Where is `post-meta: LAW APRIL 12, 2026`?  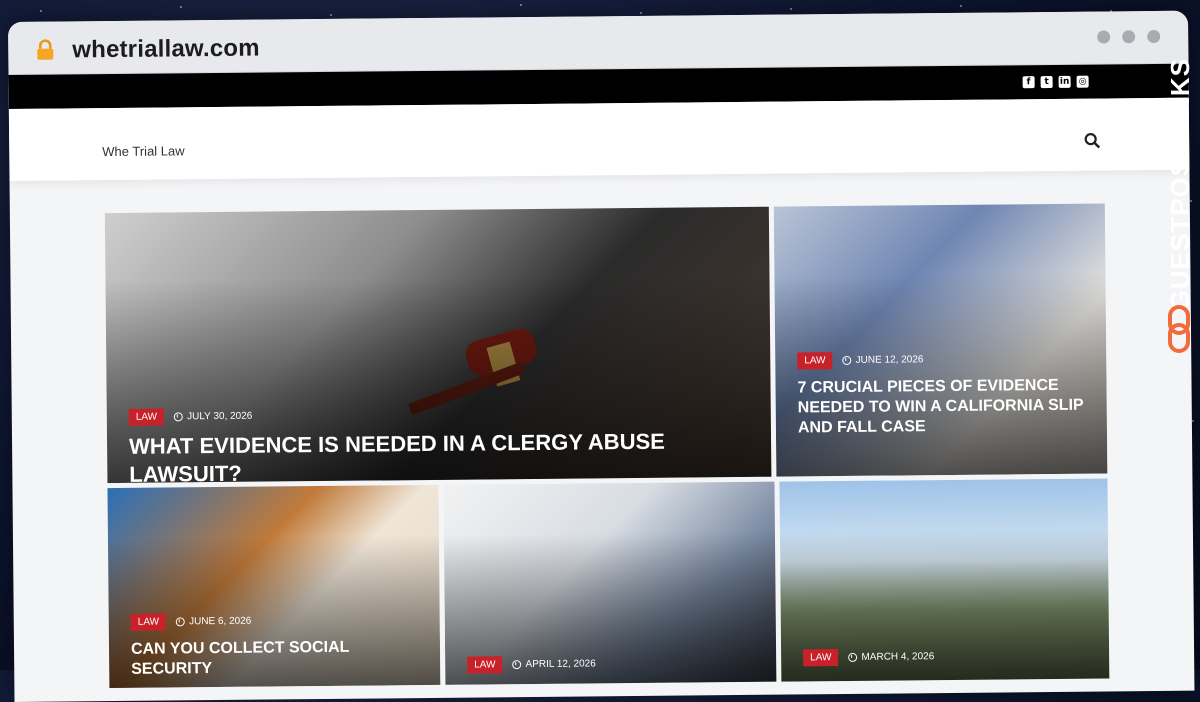 post-meta: LAW APRIL 12, 2026 is located at coordinates (531, 664).